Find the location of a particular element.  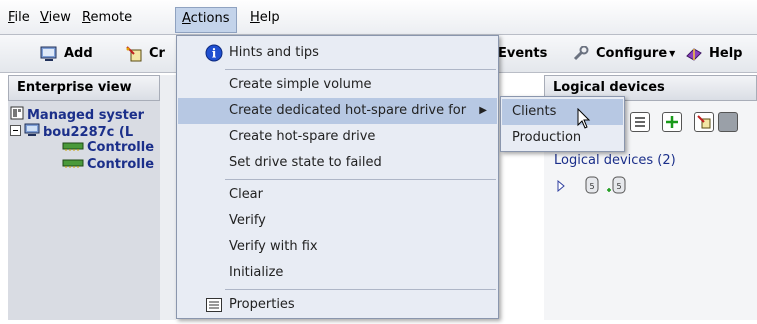

menu-actions-accel: A is located at coordinates (186, 18).